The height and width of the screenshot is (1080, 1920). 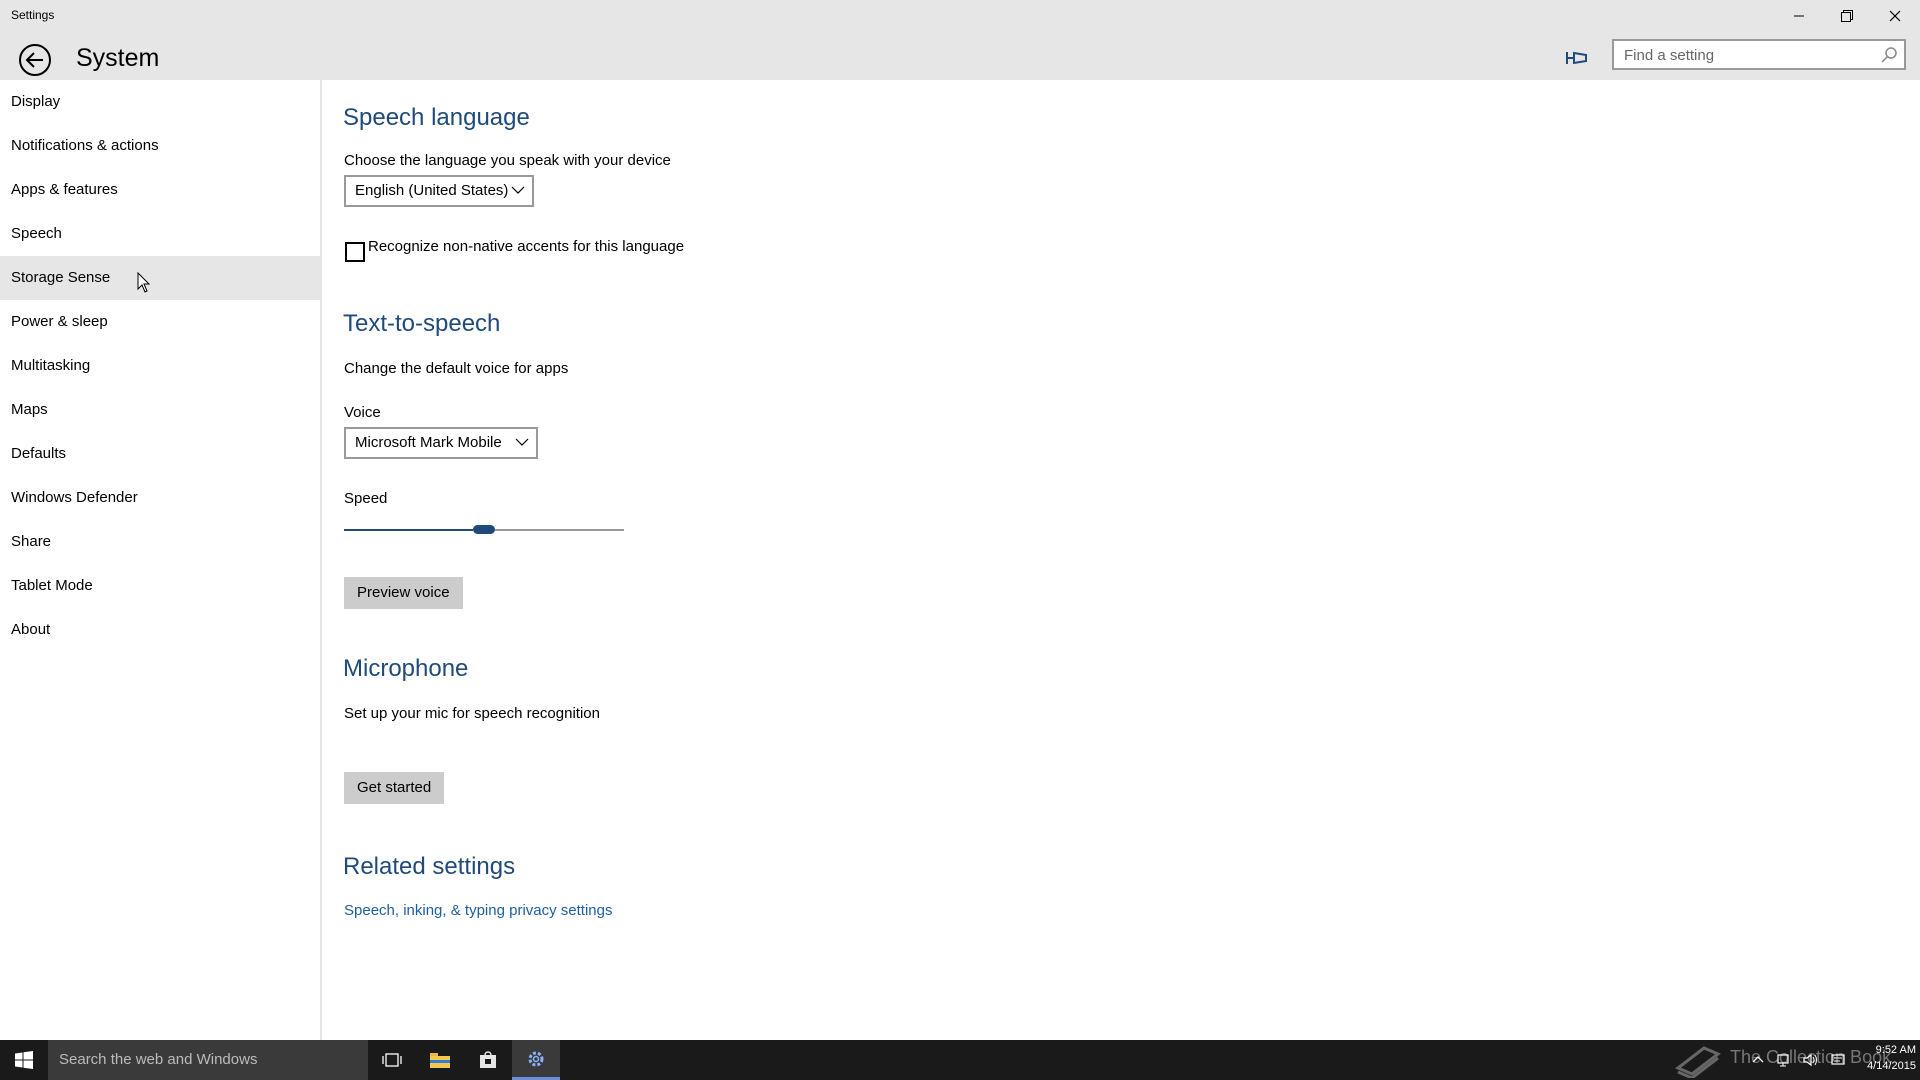 I want to click on action-center-icon, so click(x=1838, y=1060).